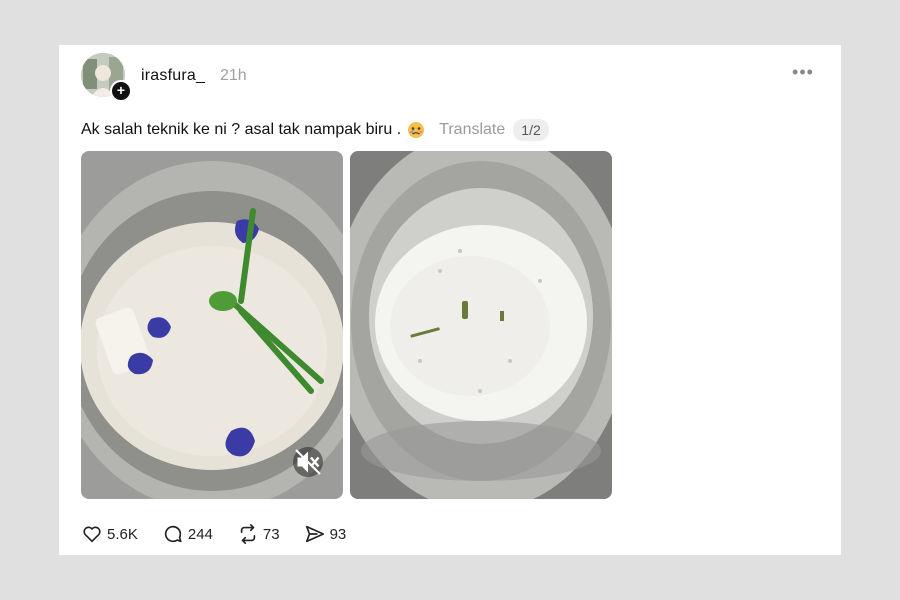  I want to click on heart-icon, so click(92, 534).